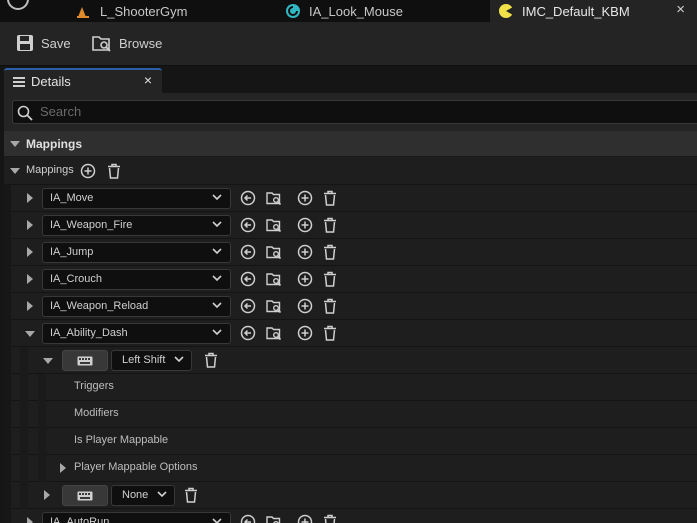 Image resolution: width=697 pixels, height=523 pixels. What do you see at coordinates (350, 441) in the screenshot?
I see `property-row-is-player-mappable: Is Player Mappable` at bounding box center [350, 441].